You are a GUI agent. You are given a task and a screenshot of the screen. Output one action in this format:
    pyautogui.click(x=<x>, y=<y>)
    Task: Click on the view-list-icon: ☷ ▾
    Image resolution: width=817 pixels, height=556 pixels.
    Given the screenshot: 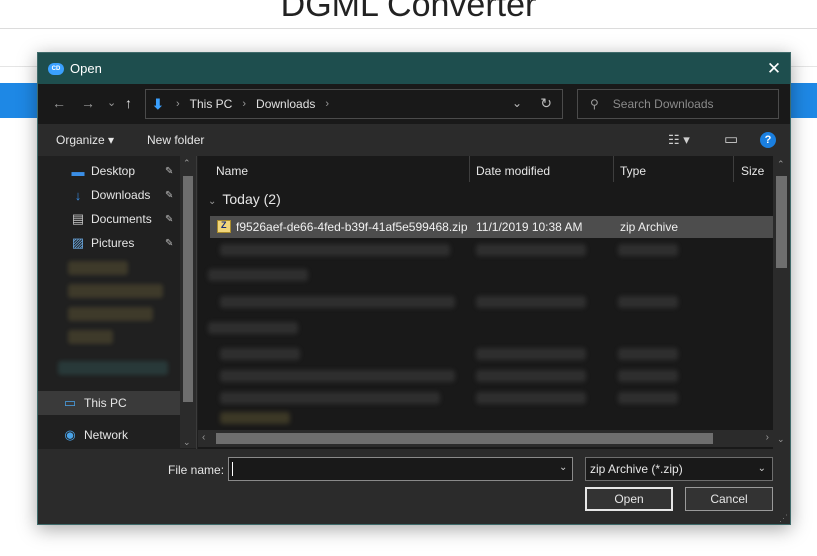 What is the action you would take?
    pyautogui.click(x=679, y=139)
    